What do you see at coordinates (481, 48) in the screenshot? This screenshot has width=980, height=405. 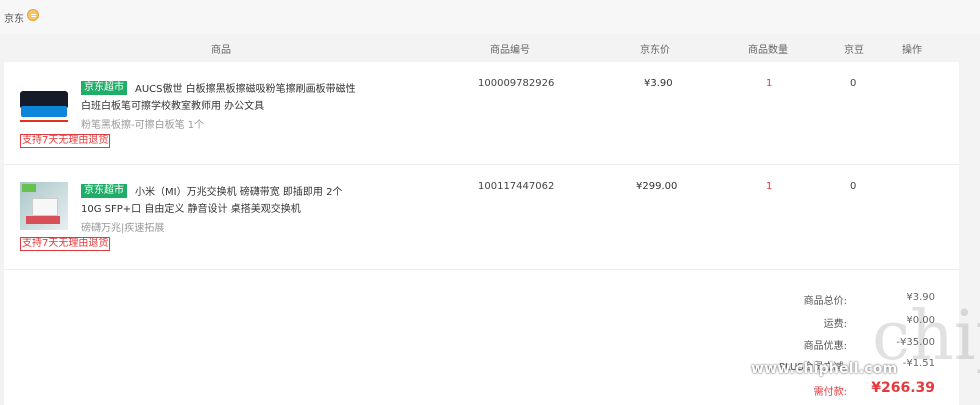 I see `table-header: 商品 商品编号 京东价 商品数量 京豆 操作` at bounding box center [481, 48].